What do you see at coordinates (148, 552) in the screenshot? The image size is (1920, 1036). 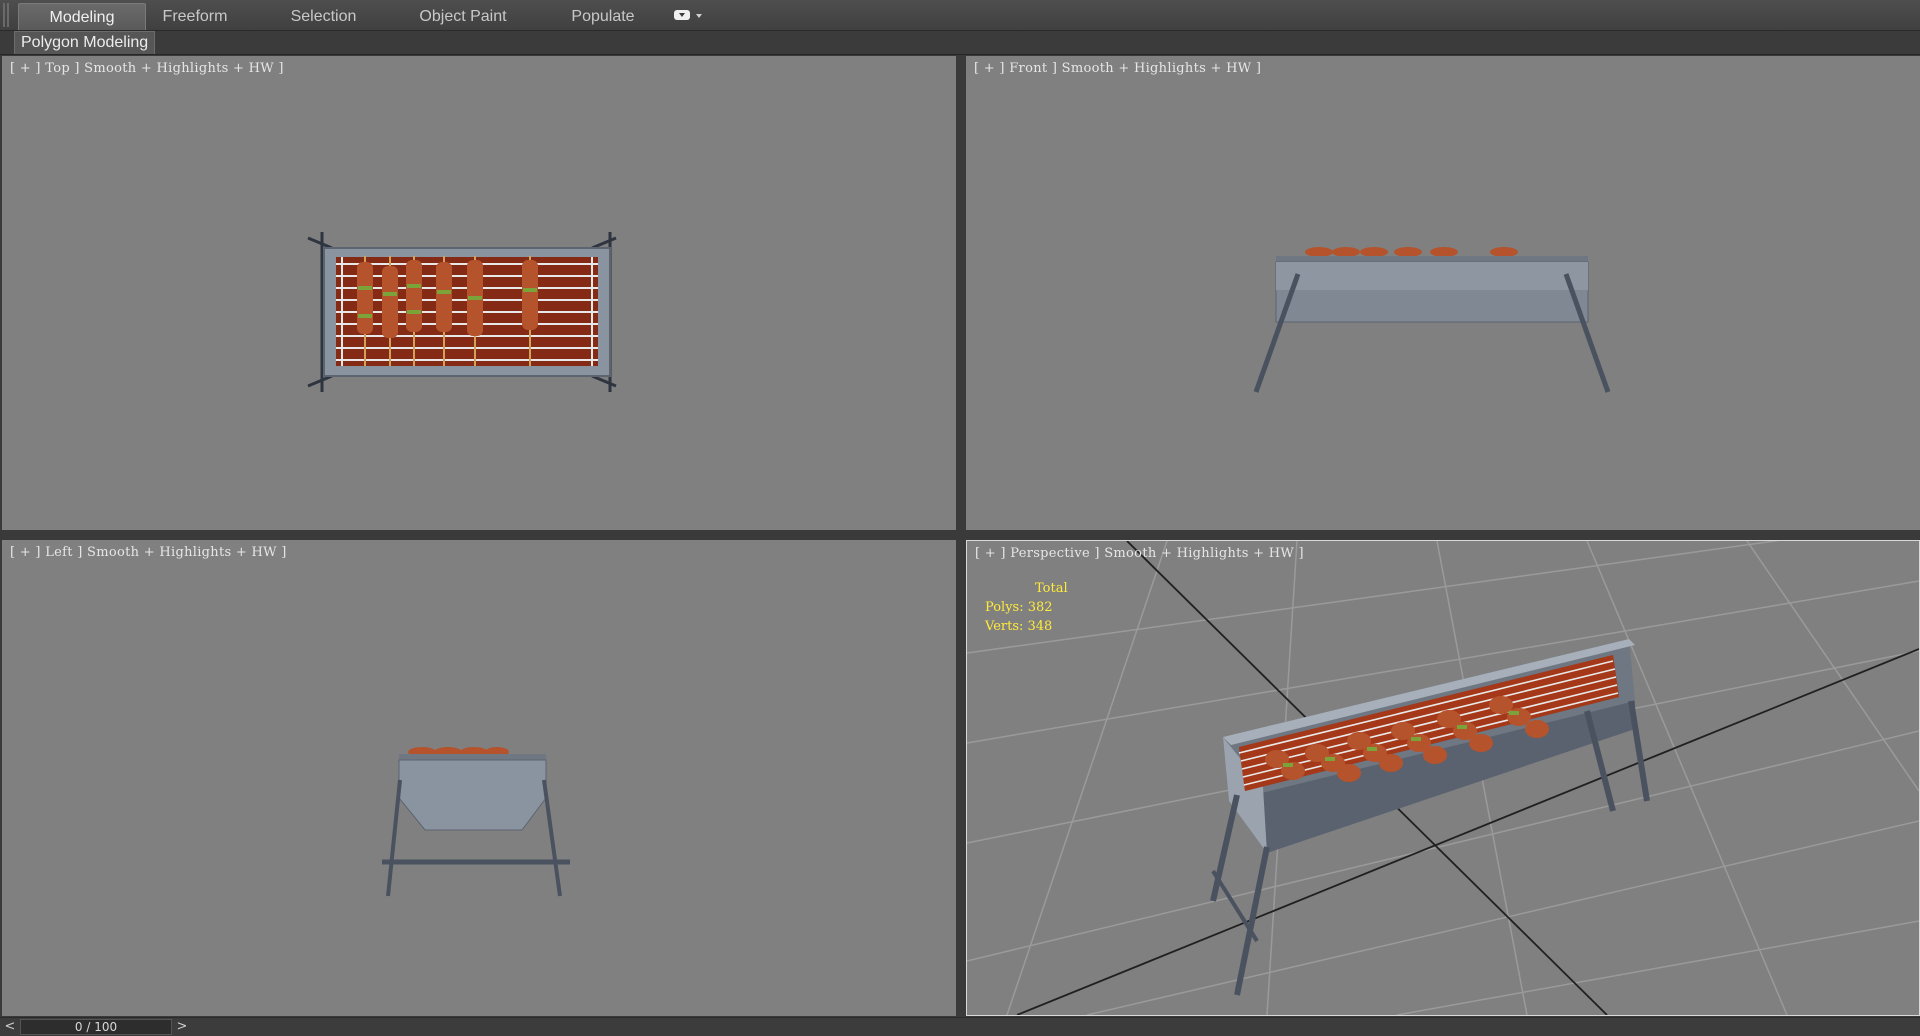 I see `viewport-left-label: [ + ] Left ] Smooth + Highlights + HW ]` at bounding box center [148, 552].